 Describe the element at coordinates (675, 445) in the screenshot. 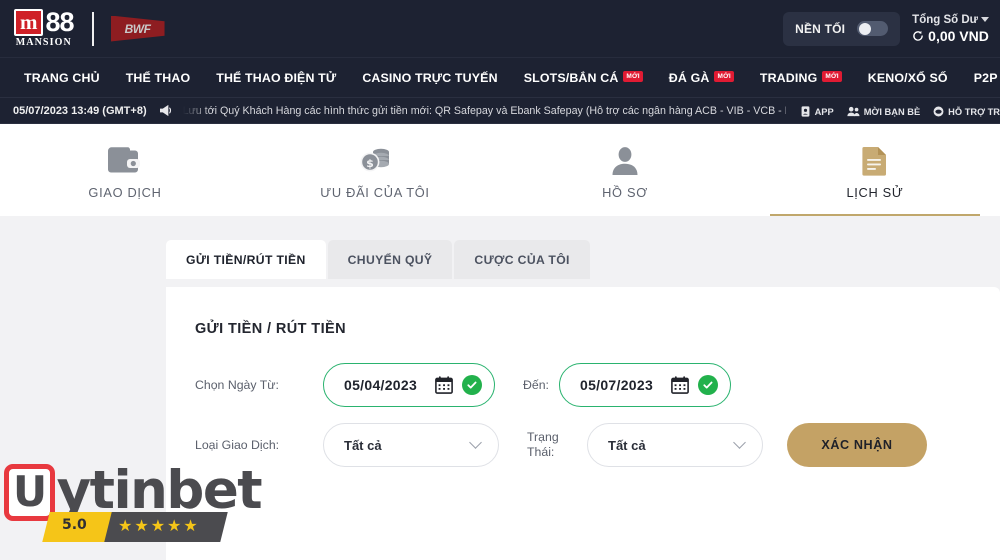

I see `status-select: Tất cả` at that location.